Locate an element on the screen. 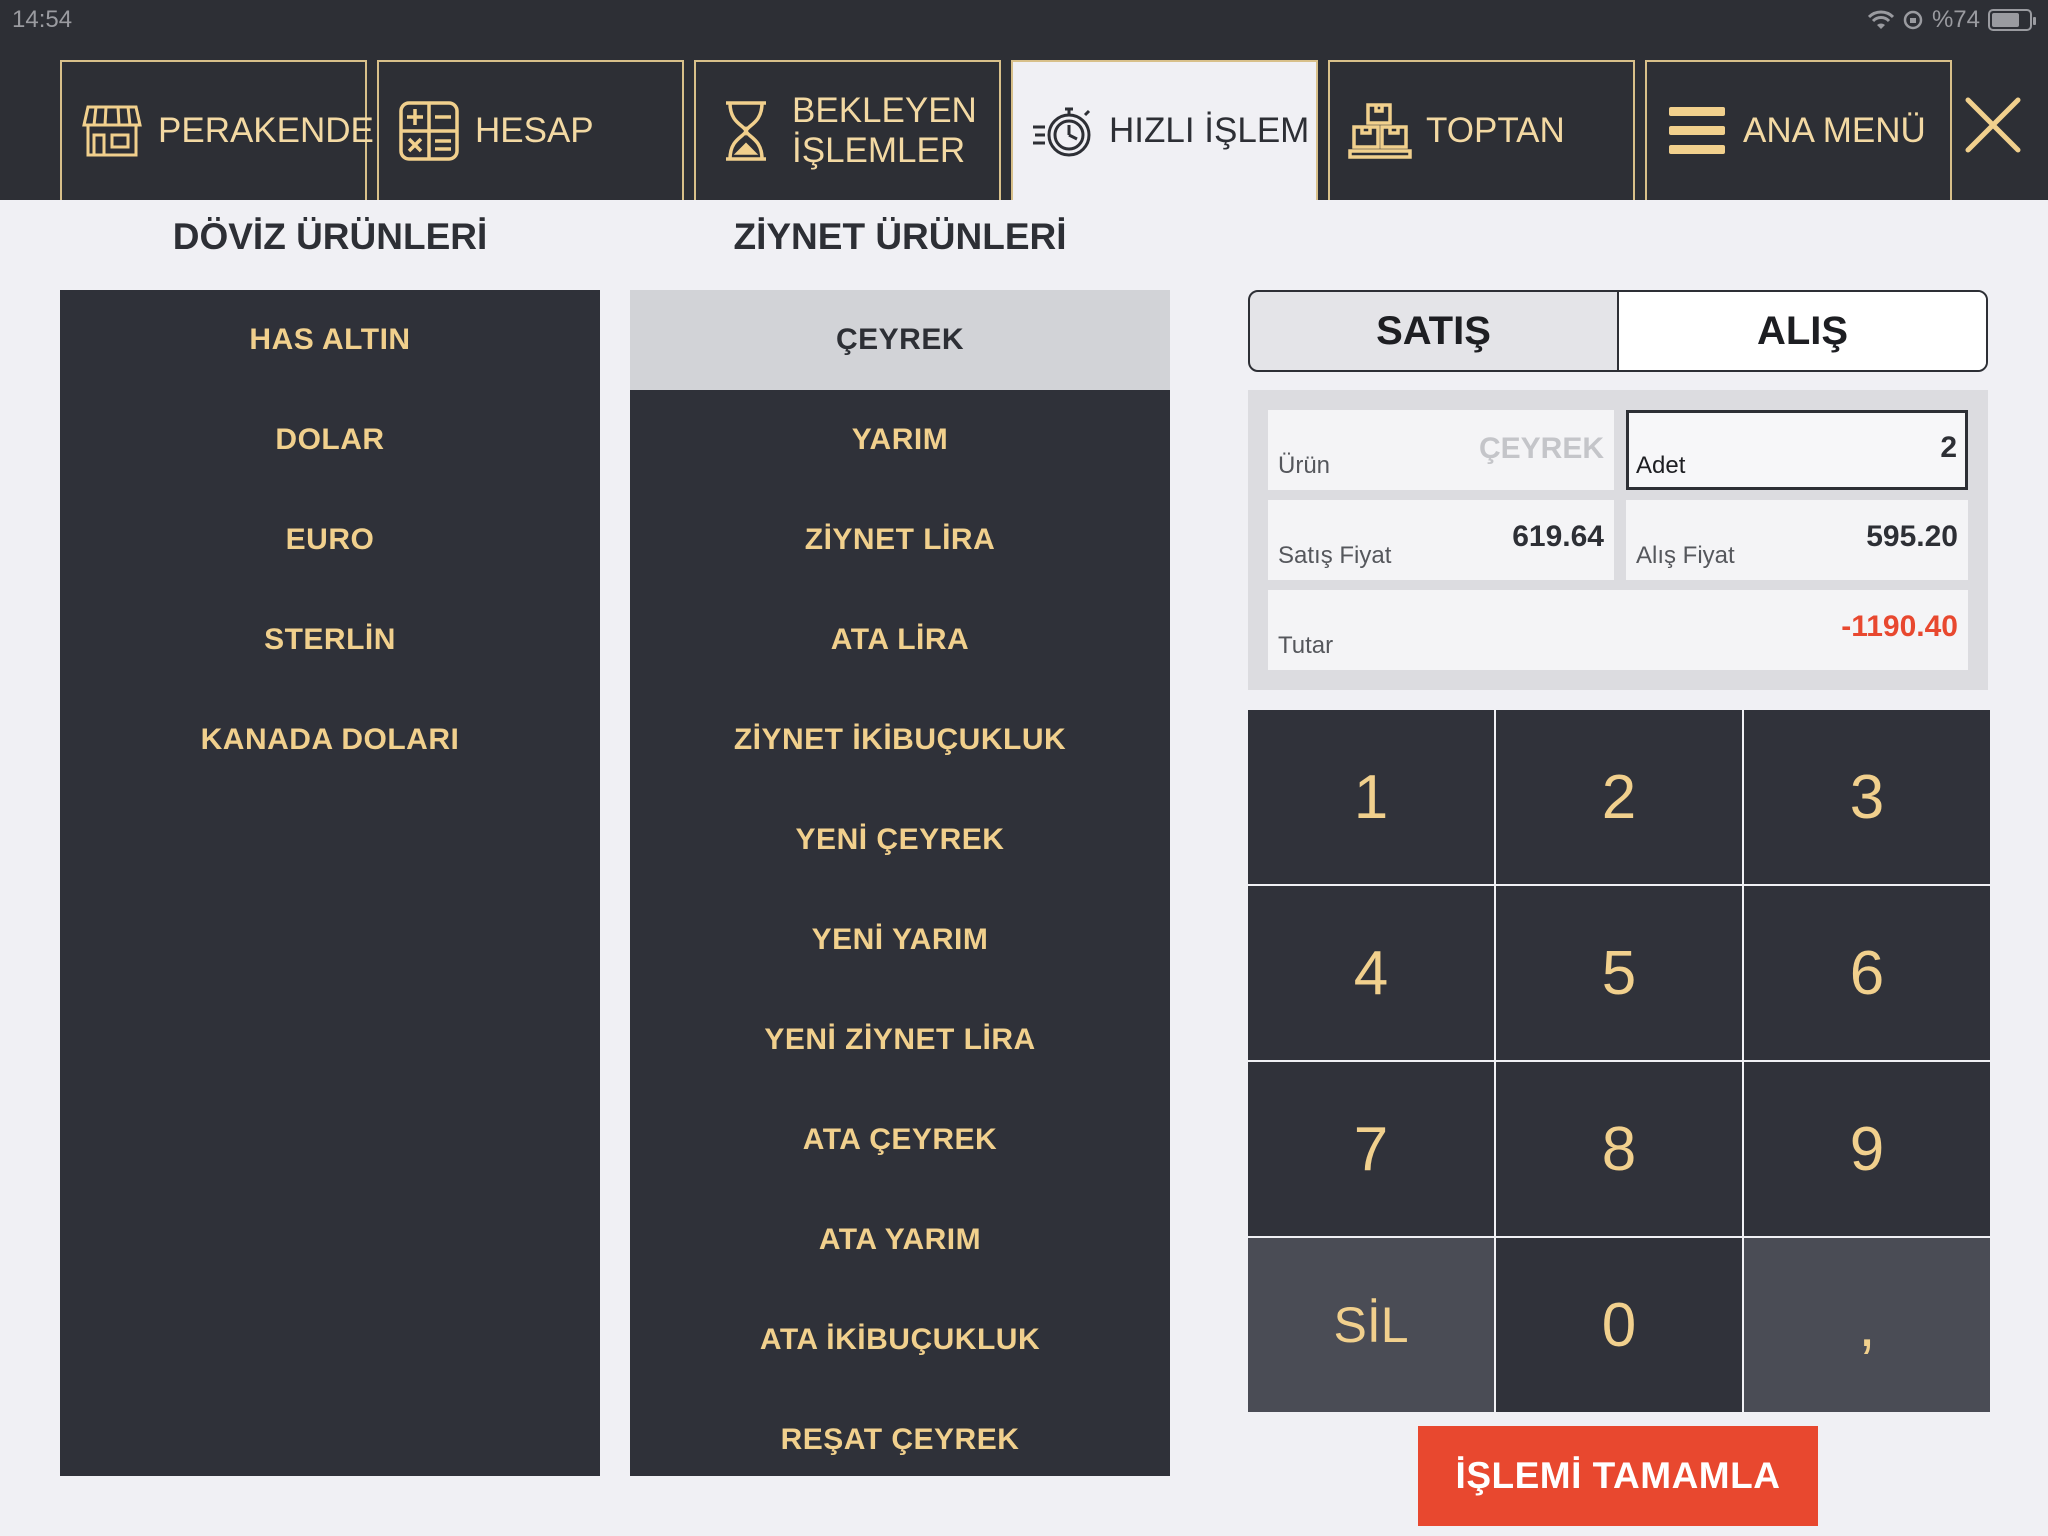 The width and height of the screenshot is (2048, 1536). tutar-field: Tutar -1190.40 is located at coordinates (1618, 630).